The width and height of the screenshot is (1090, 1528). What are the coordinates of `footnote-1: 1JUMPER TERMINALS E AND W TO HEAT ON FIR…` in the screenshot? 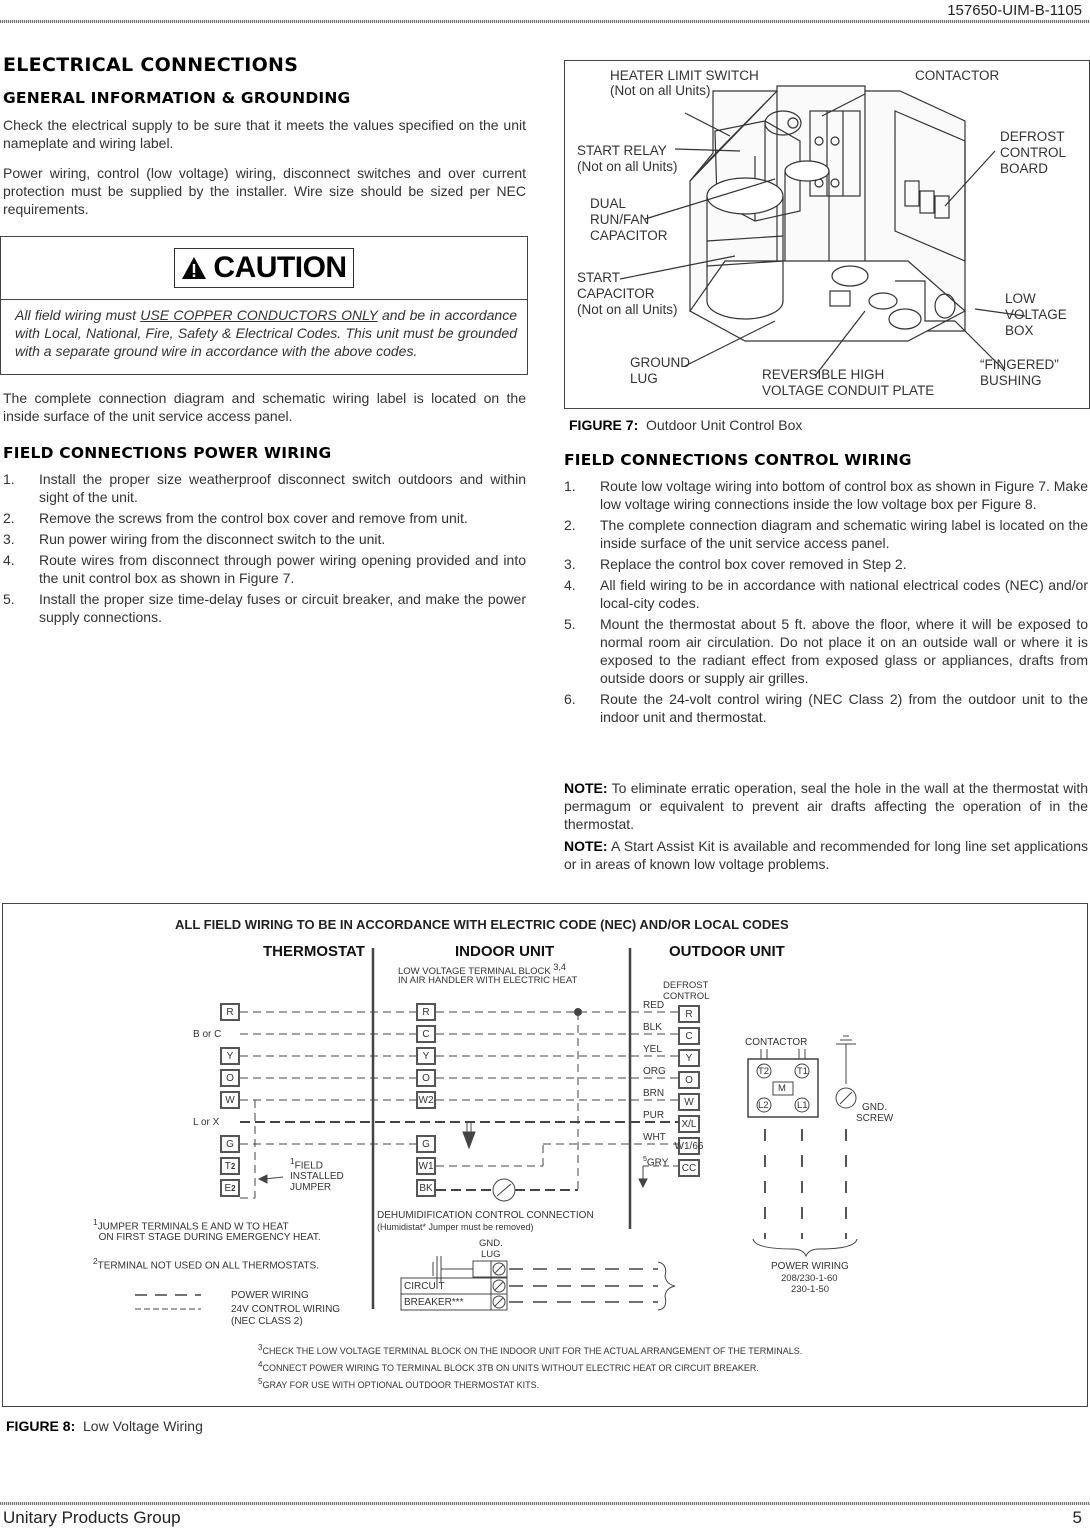 It's located at (207, 1230).